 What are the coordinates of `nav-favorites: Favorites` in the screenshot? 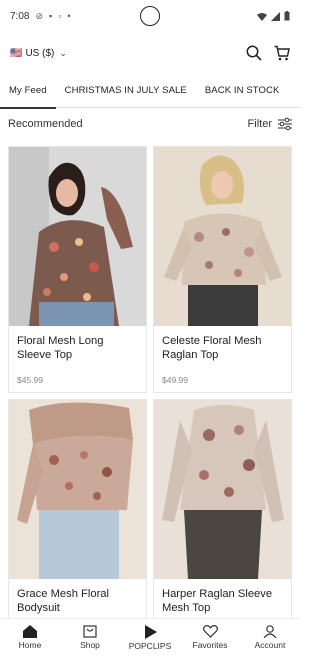 It's located at (210, 637).